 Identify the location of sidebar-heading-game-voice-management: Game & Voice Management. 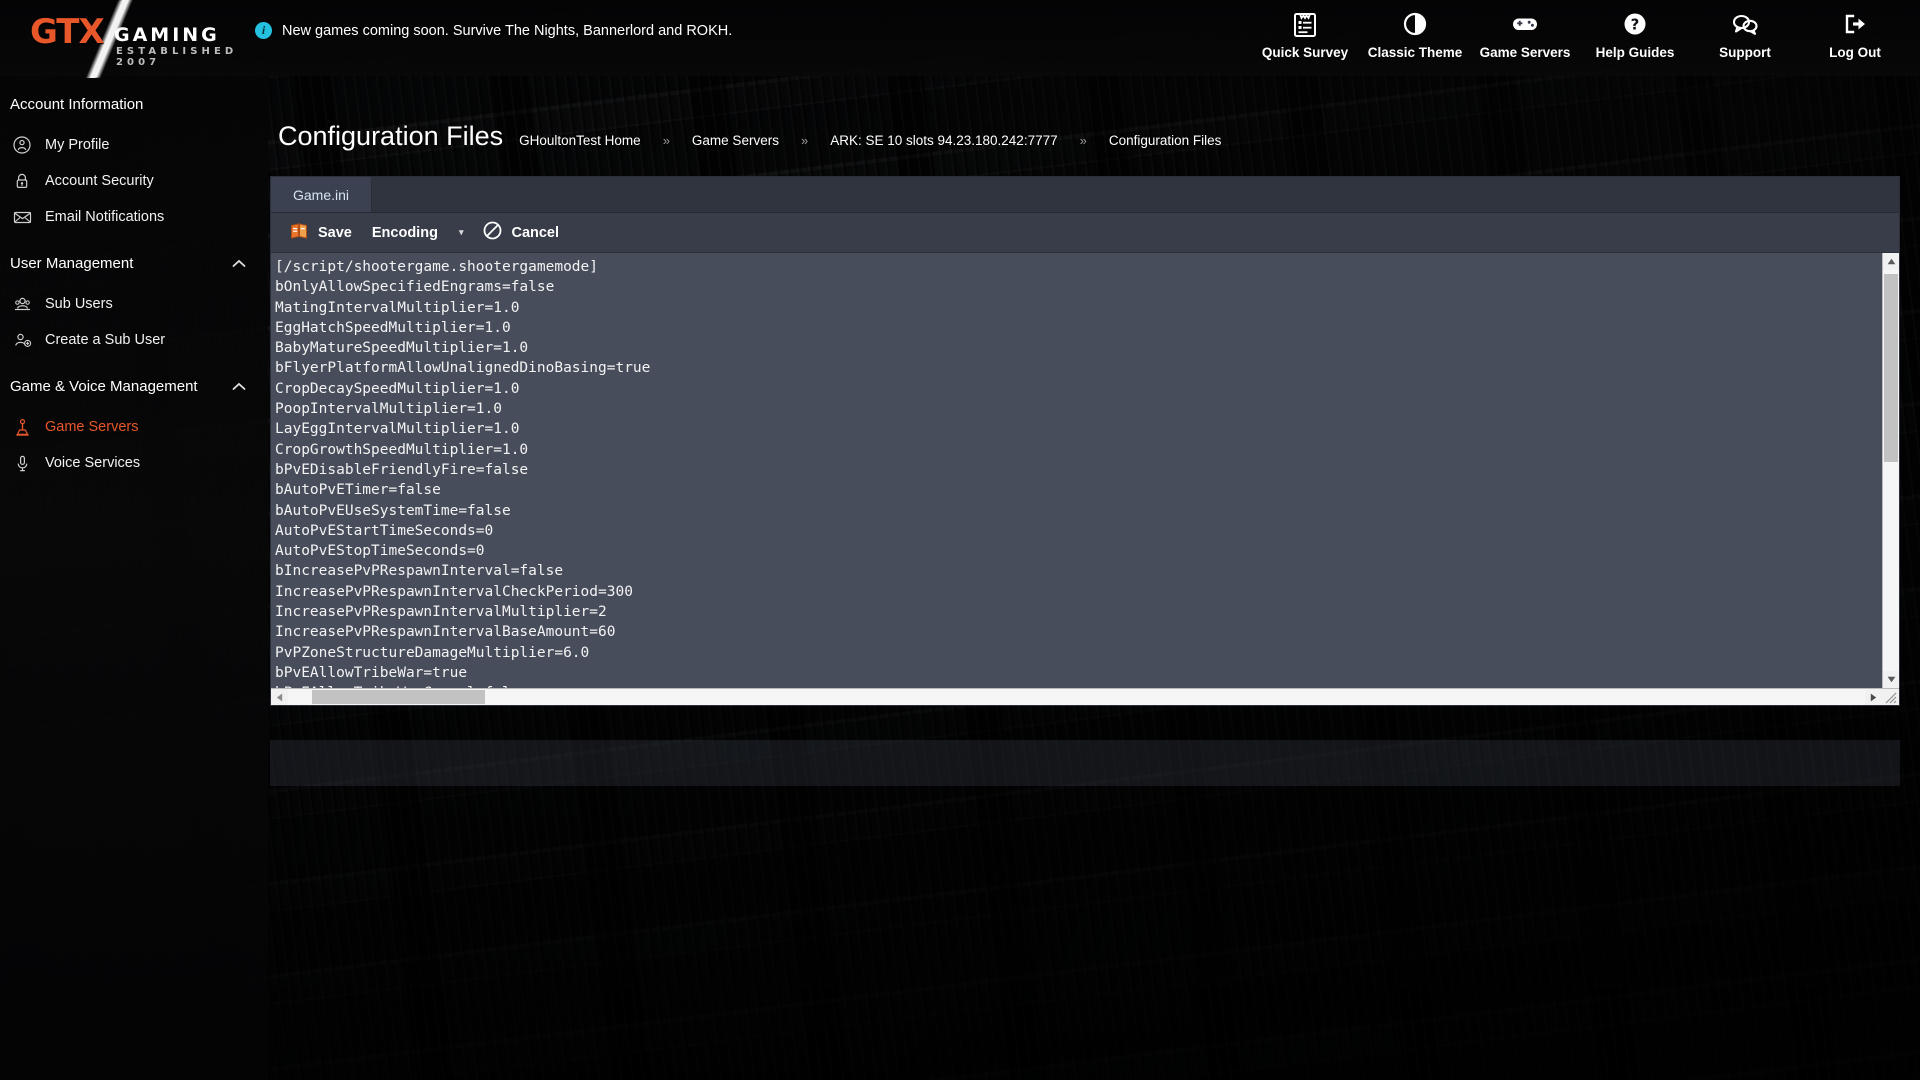
(134, 383).